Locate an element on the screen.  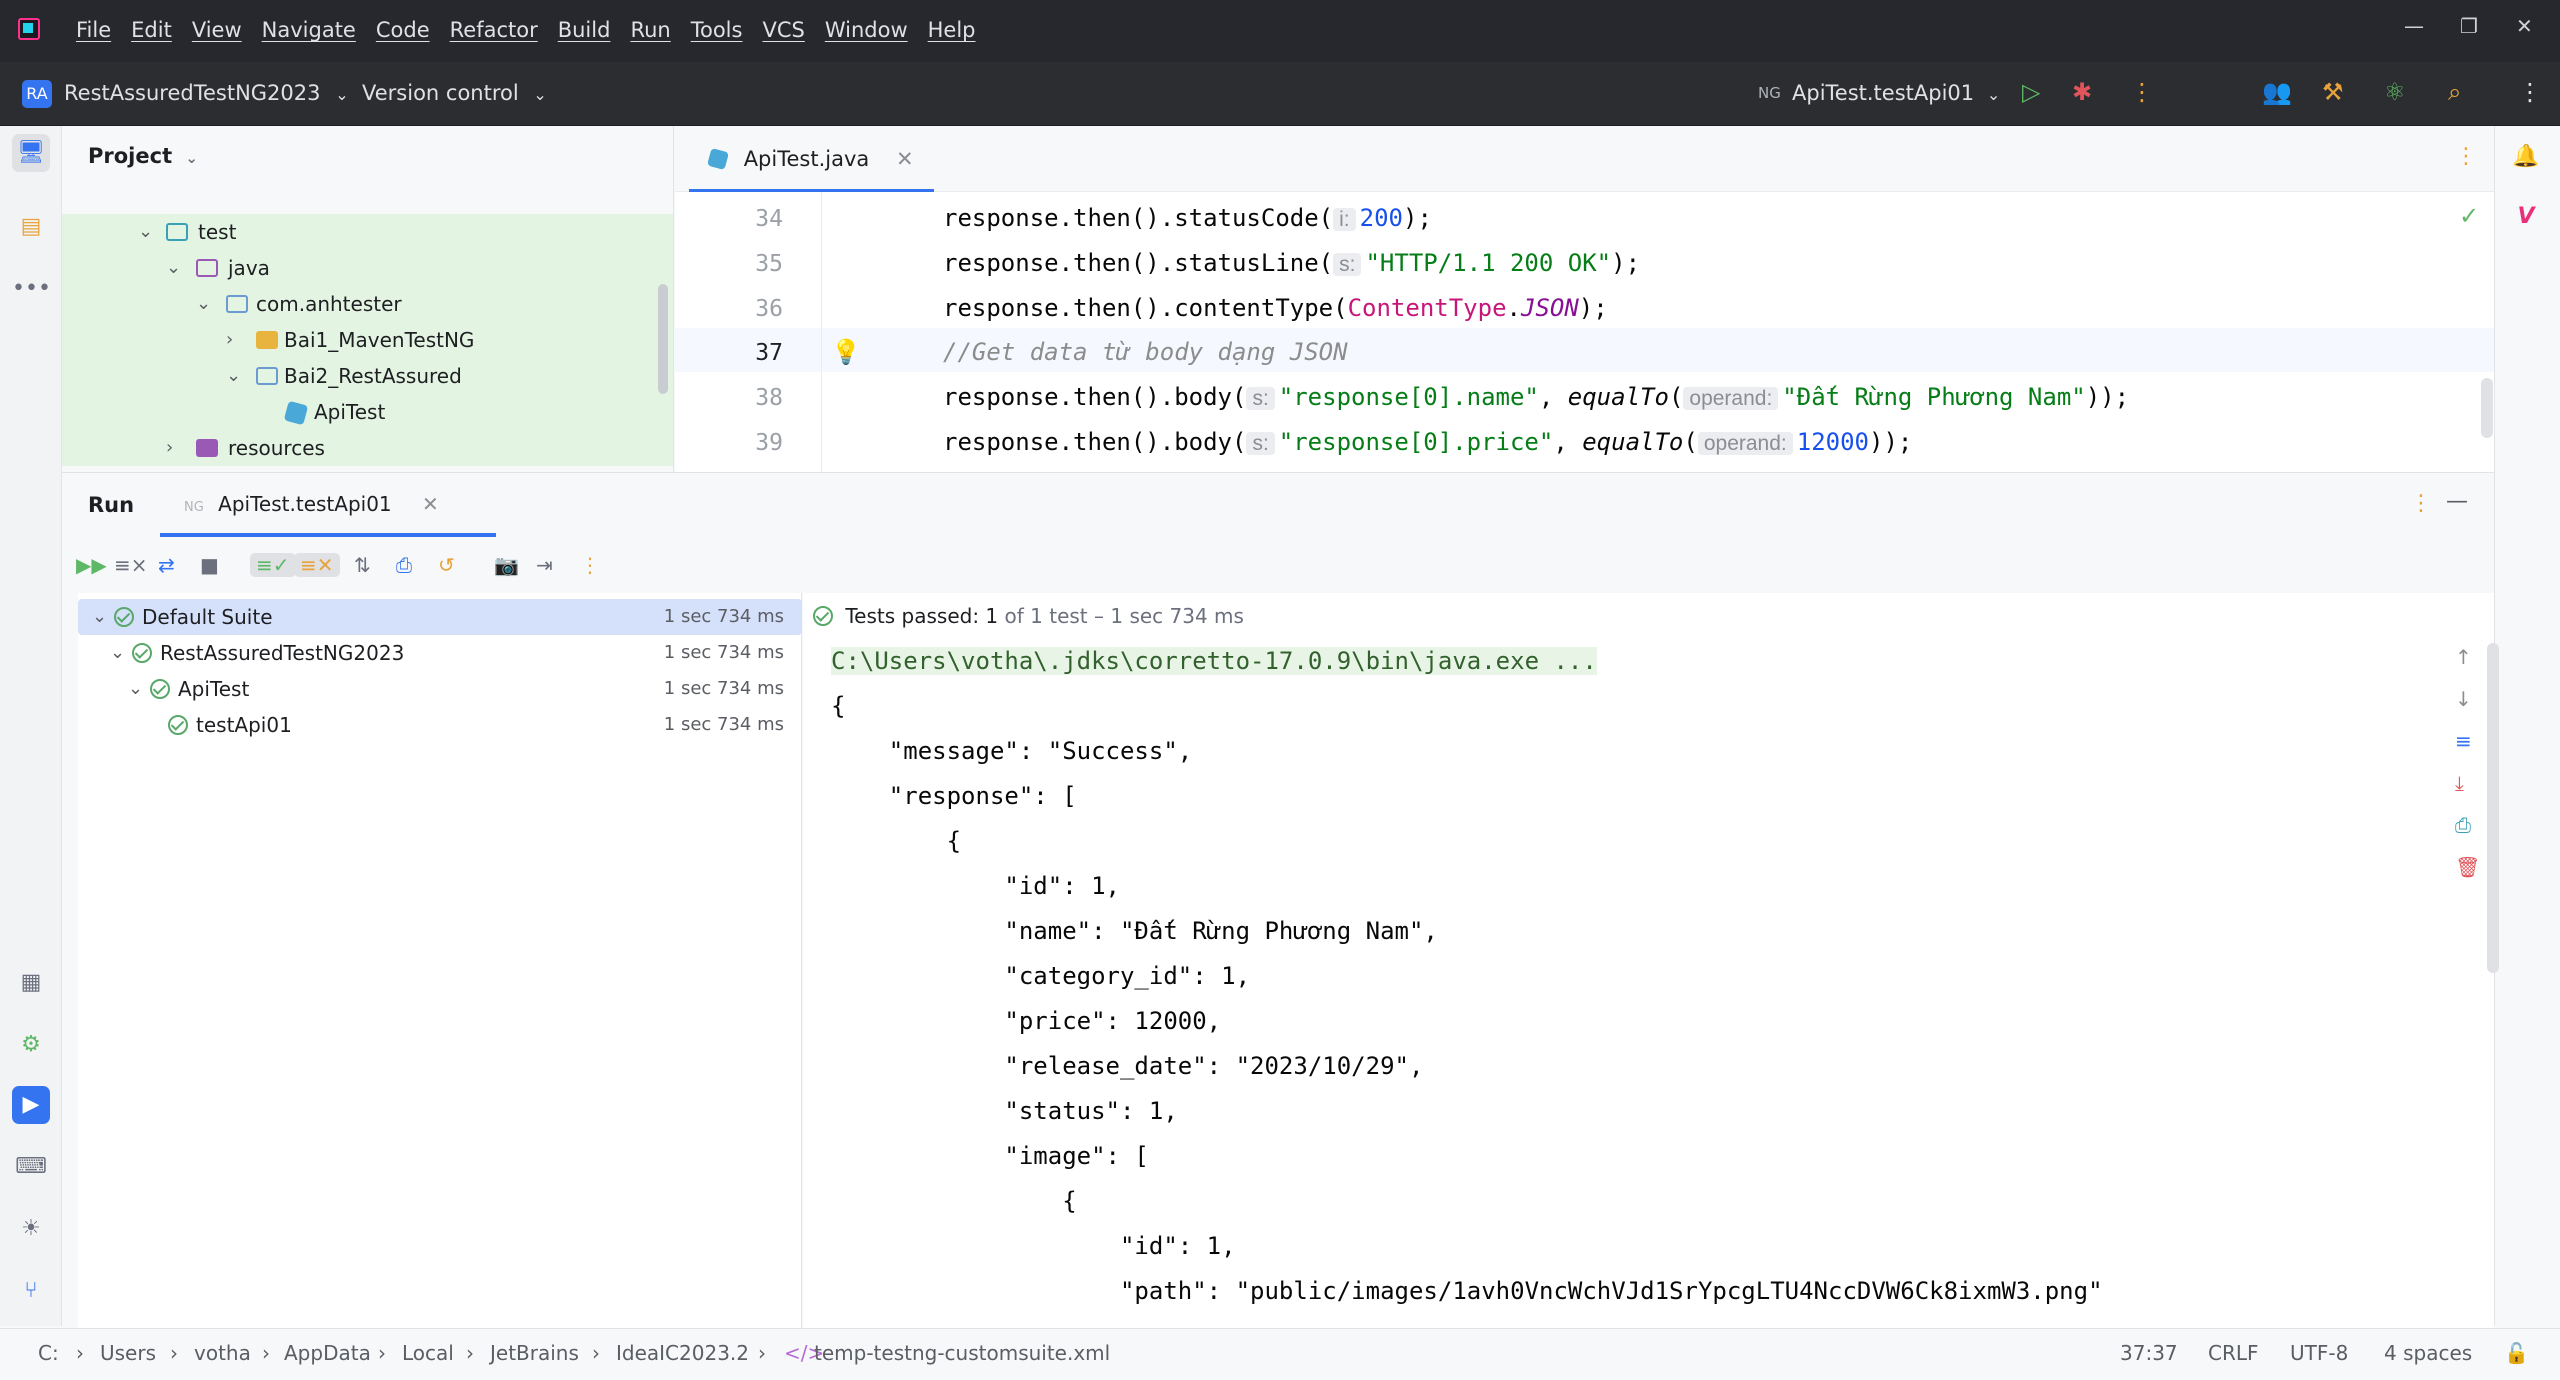
code-line-37: //Get data từ body dạng JSON is located at coordinates (1145, 352).